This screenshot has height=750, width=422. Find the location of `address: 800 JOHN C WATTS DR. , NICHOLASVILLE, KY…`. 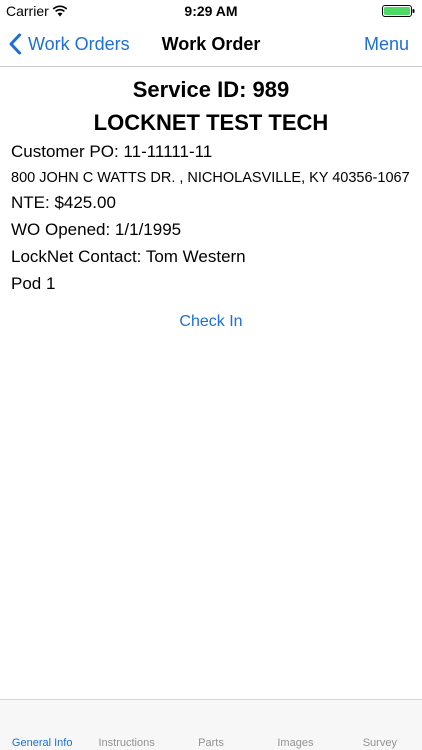

address: 800 JOHN C WATTS DR. , NICHOLASVILLE, KY… is located at coordinates (210, 178).